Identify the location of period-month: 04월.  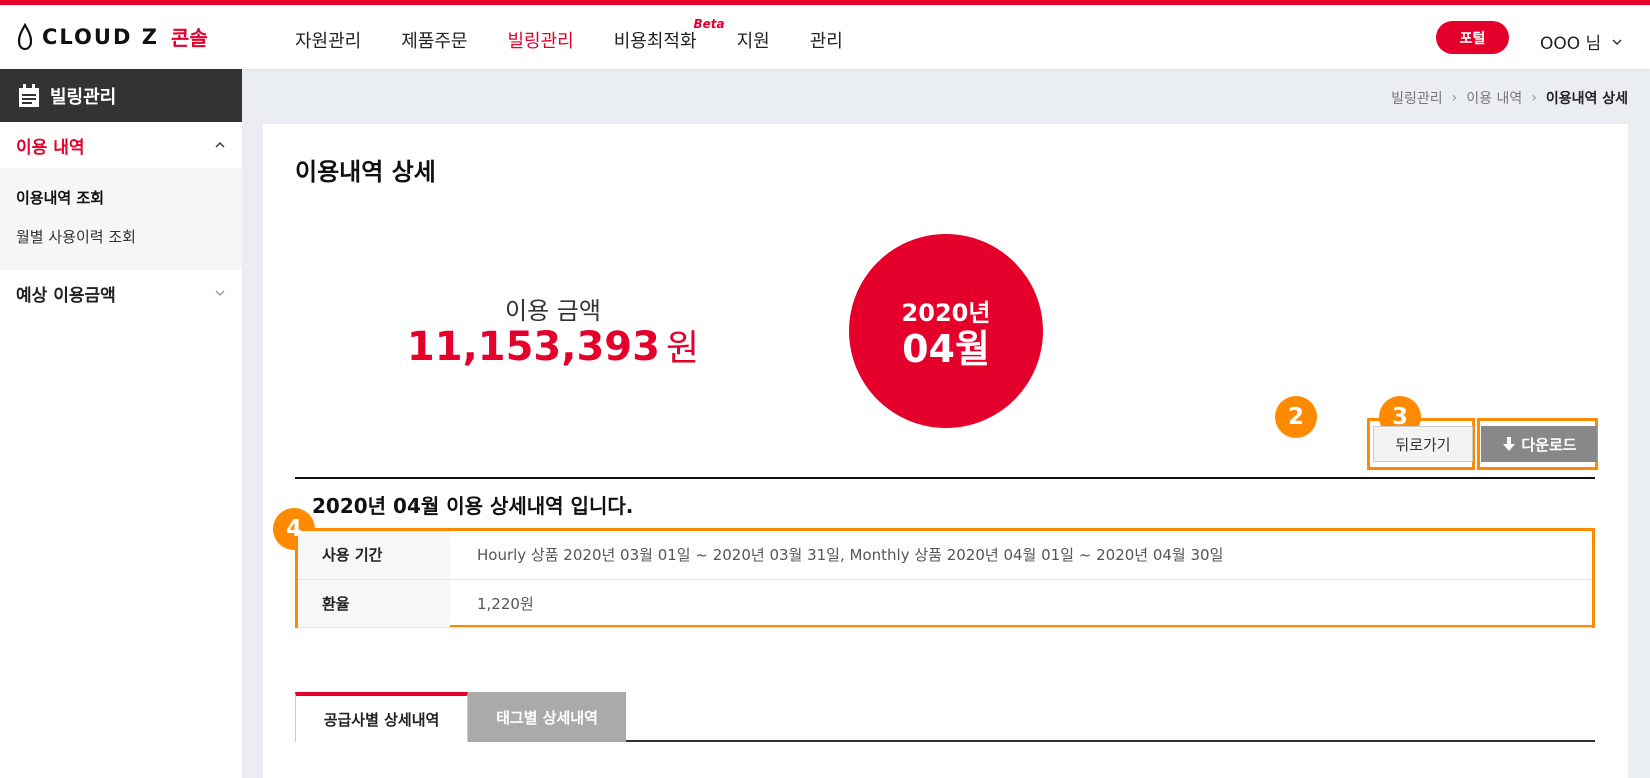
(946, 348).